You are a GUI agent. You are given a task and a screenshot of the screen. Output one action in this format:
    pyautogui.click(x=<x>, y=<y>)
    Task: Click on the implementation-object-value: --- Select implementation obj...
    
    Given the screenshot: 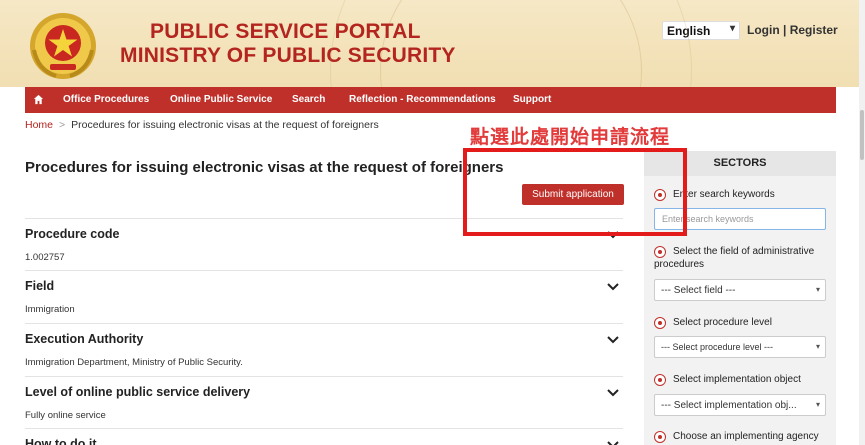 What is the action you would take?
    pyautogui.click(x=729, y=405)
    